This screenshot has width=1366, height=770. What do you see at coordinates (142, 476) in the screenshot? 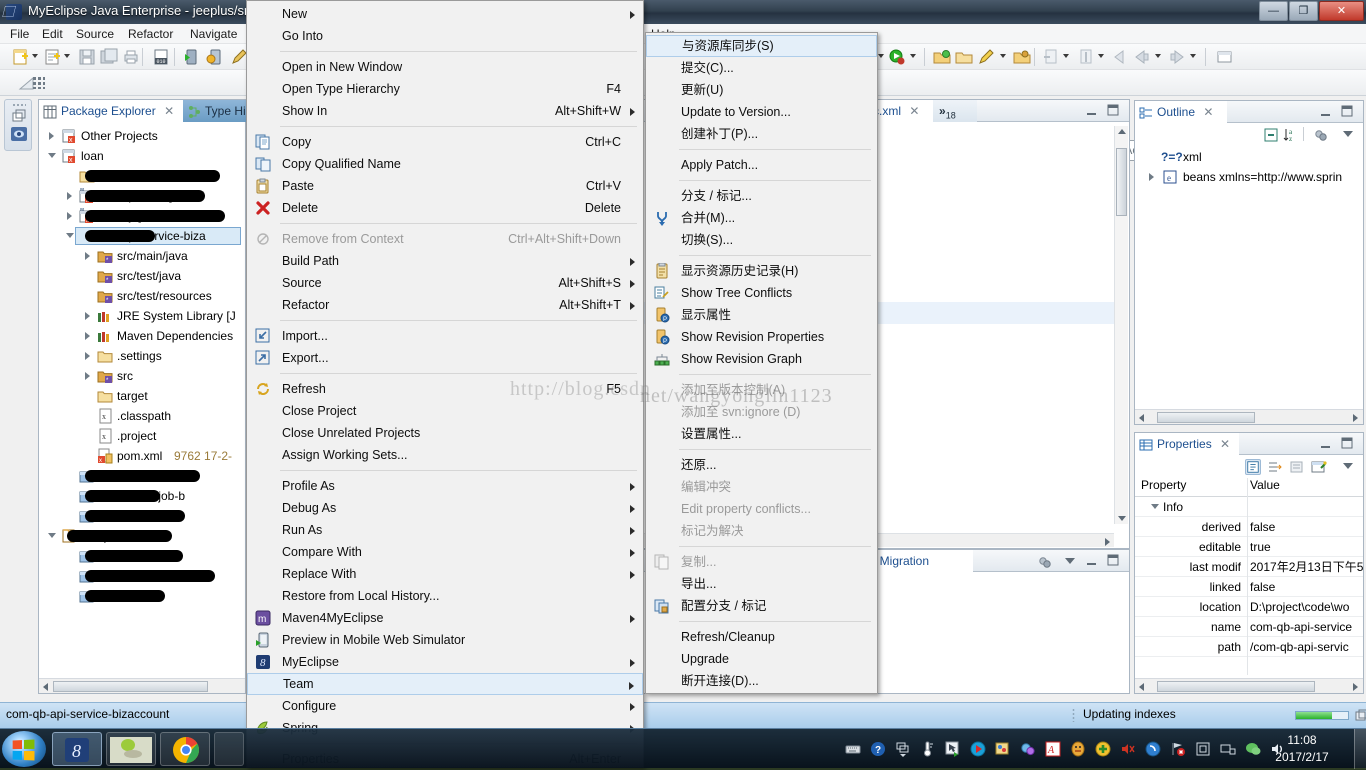
I see `tree-item: n-task-core` at bounding box center [142, 476].